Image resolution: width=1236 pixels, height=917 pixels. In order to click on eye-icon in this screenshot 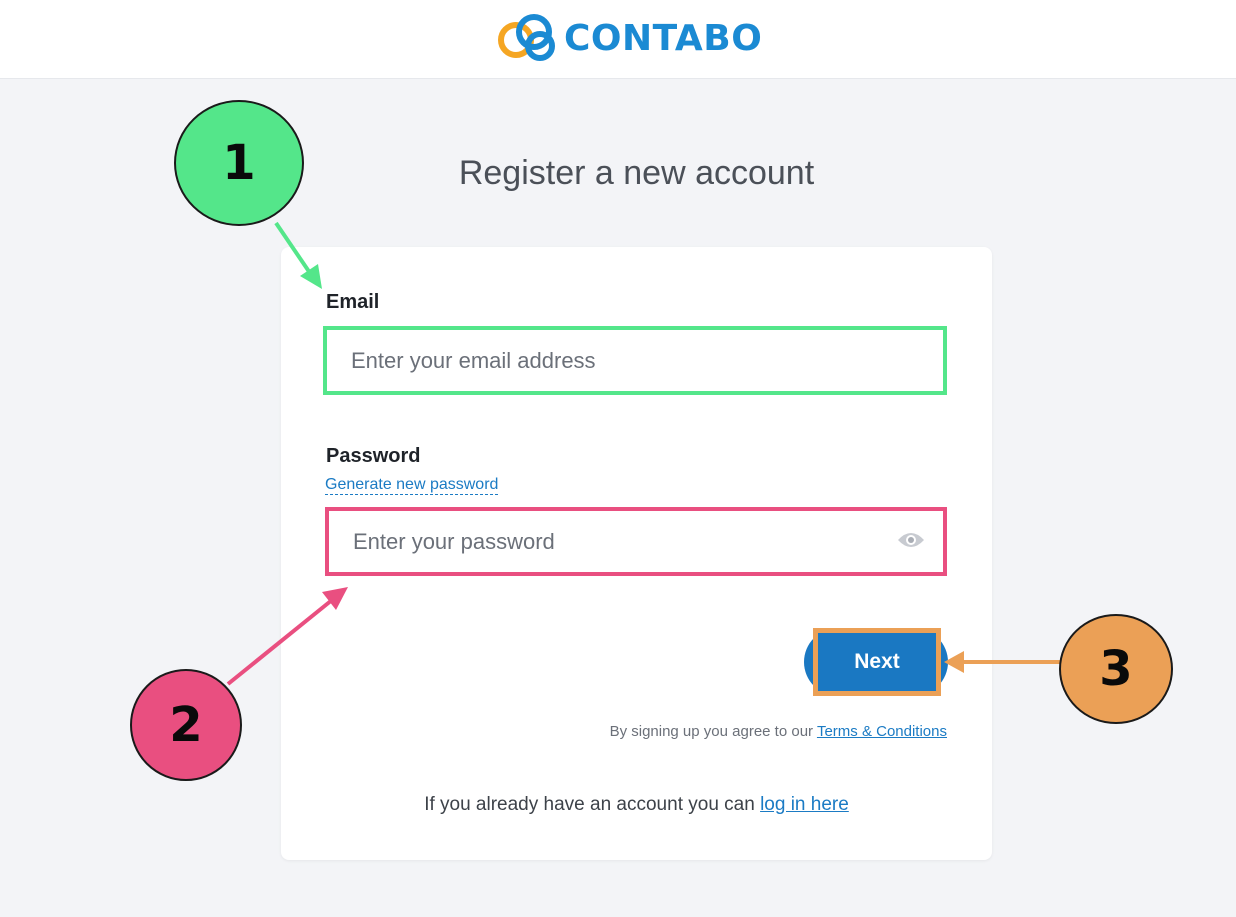, I will do `click(911, 540)`.